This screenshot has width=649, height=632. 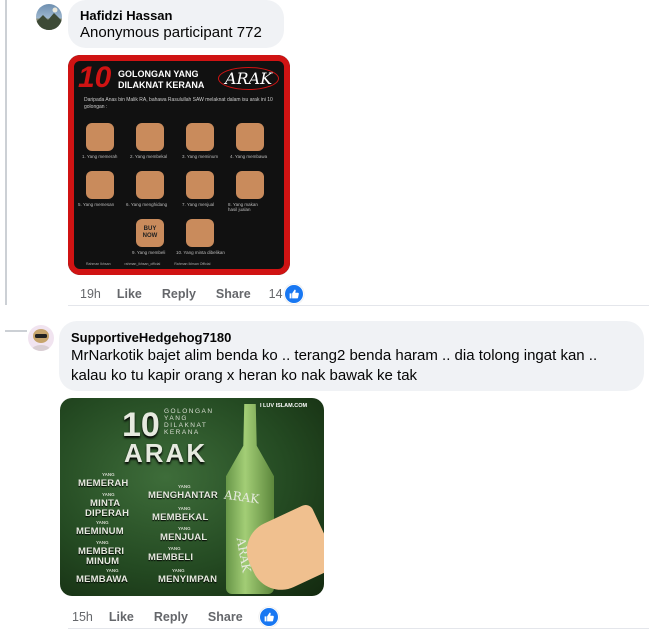 What do you see at coordinates (184, 537) in the screenshot?
I see `poster-word: MENJUAL` at bounding box center [184, 537].